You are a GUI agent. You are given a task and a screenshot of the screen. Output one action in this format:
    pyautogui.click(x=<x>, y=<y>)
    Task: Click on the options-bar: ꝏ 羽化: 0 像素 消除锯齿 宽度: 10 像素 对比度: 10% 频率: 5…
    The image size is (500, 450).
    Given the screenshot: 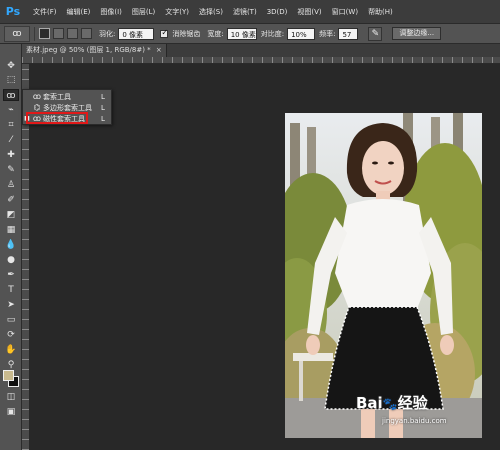 What is the action you would take?
    pyautogui.click(x=250, y=34)
    